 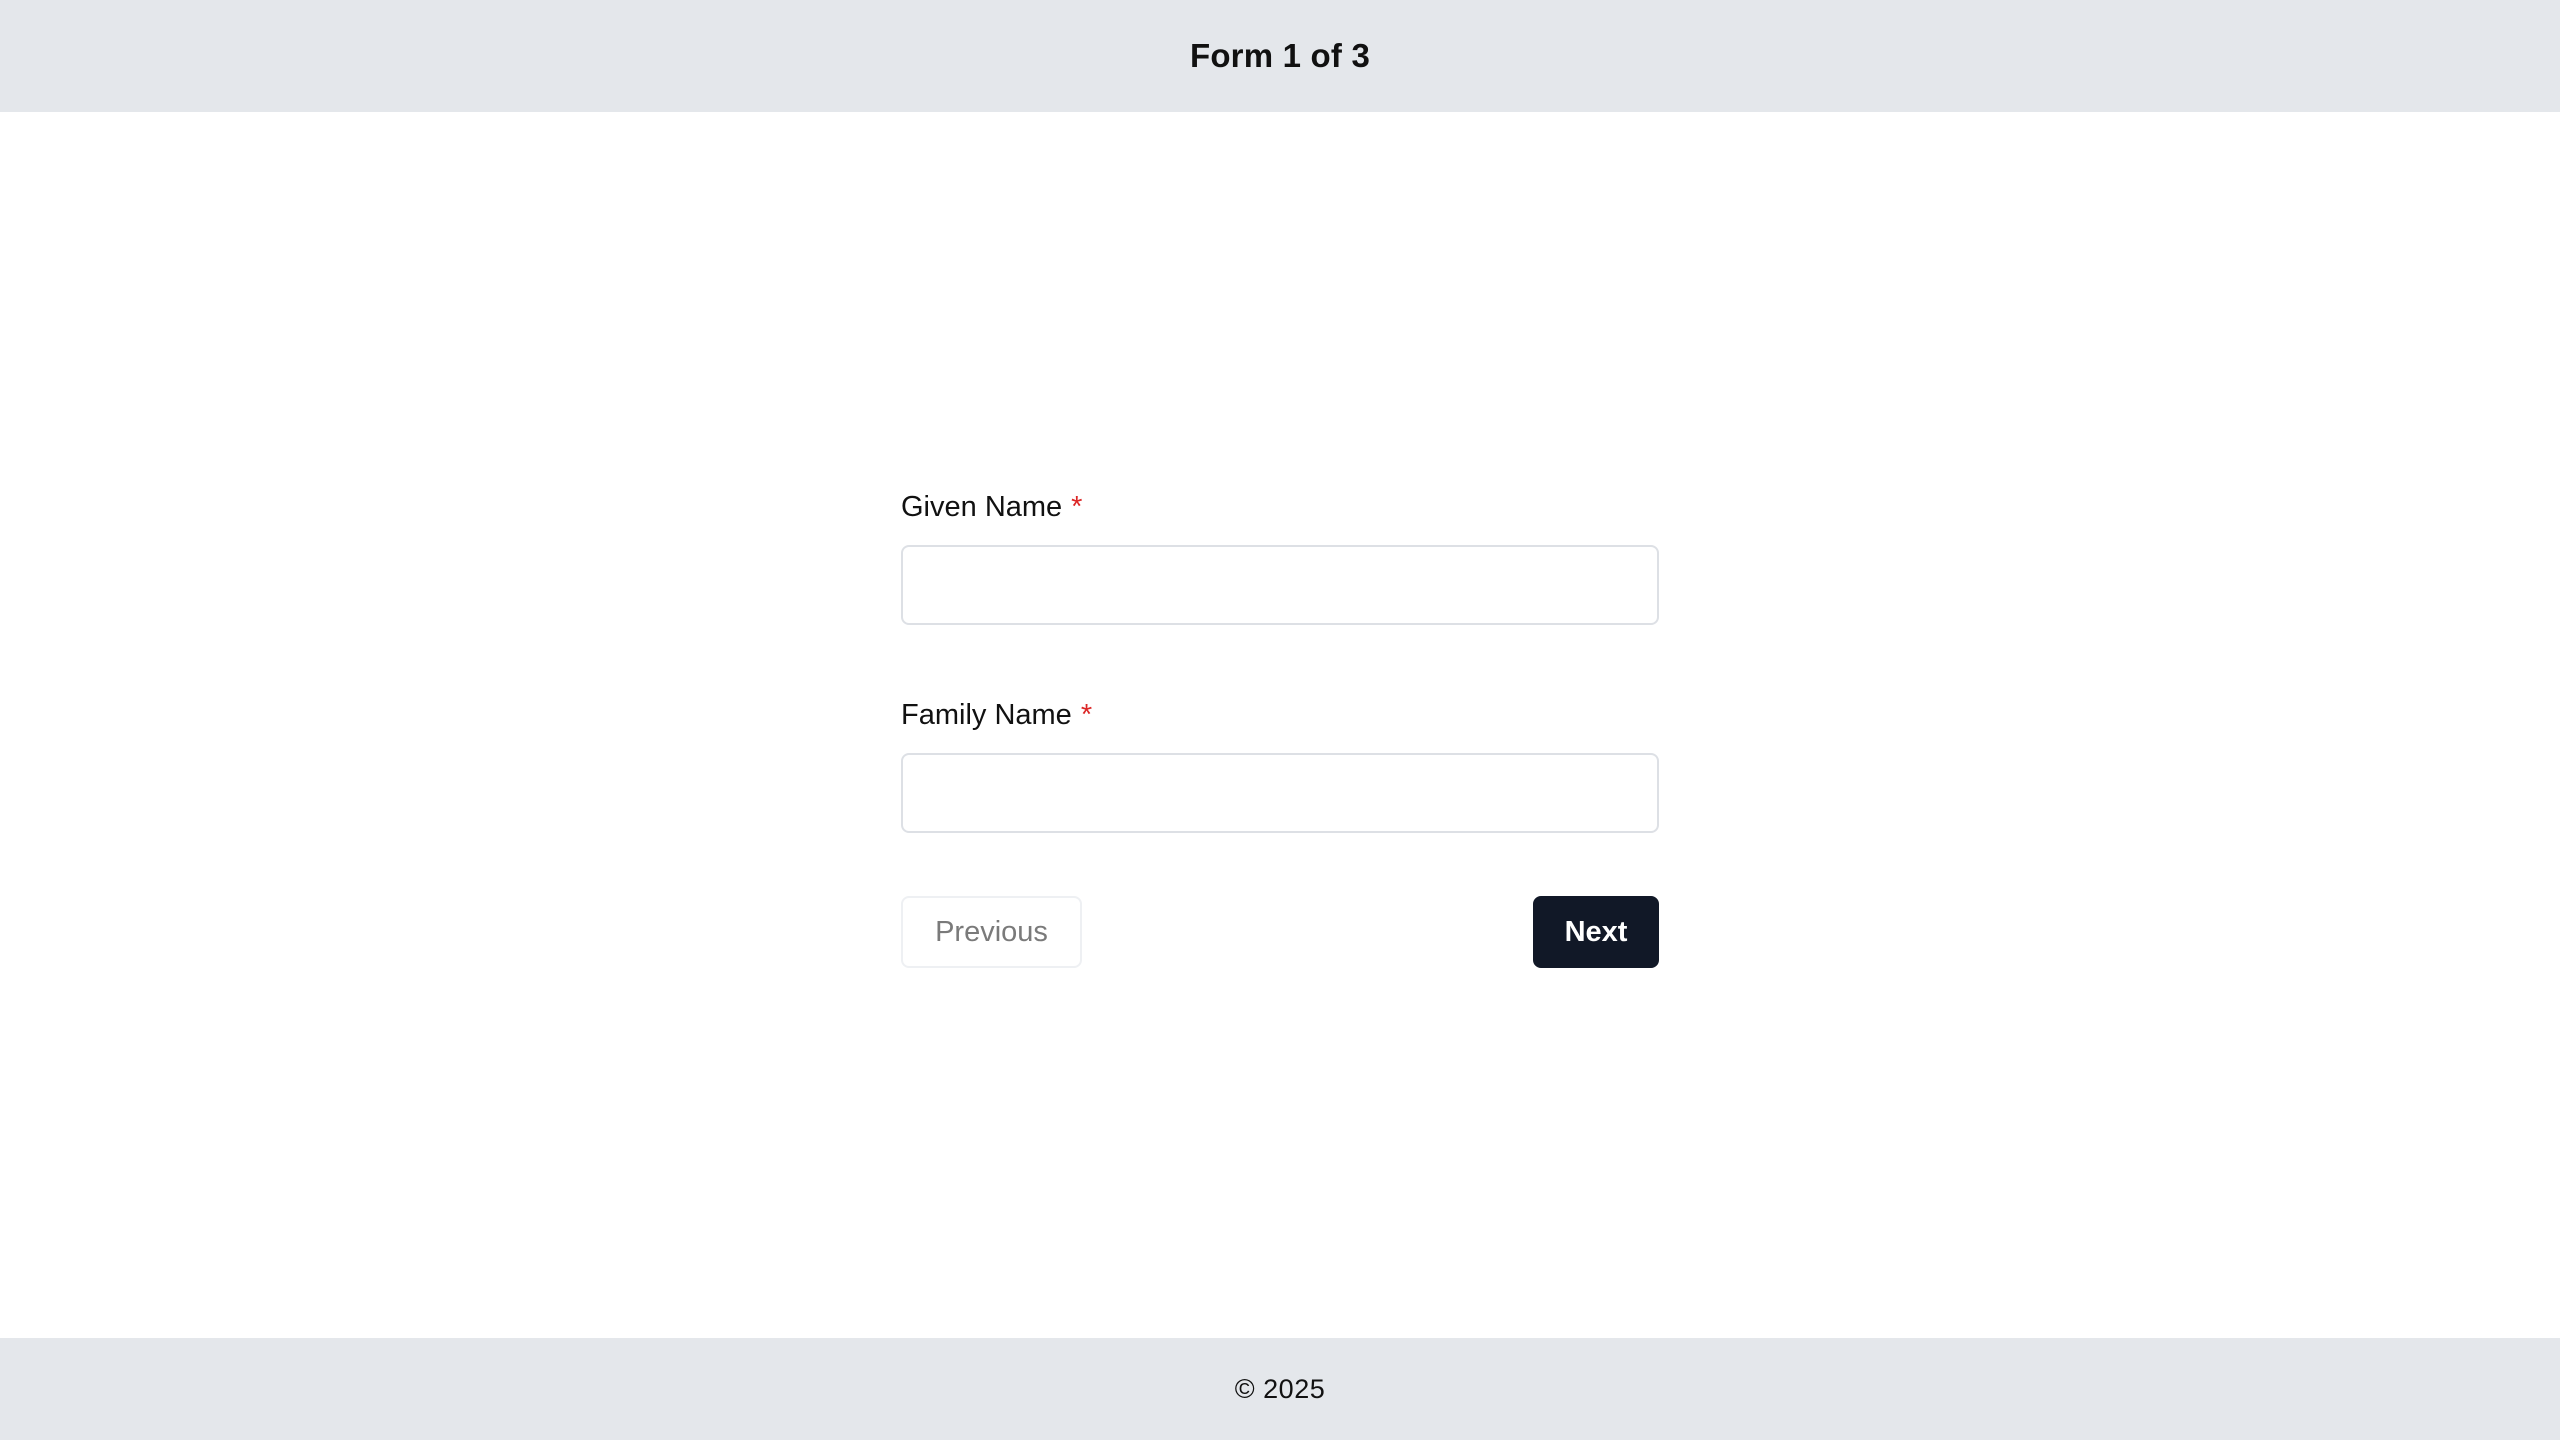 What do you see at coordinates (1280, 793) in the screenshot?
I see `family-name-input` at bounding box center [1280, 793].